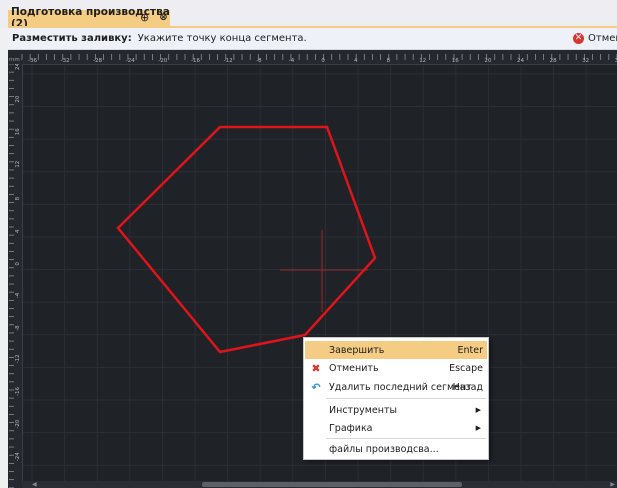 This screenshot has width=617, height=488. Describe the element at coordinates (144, 17) in the screenshot. I see `pin-icon: ⊕` at that location.